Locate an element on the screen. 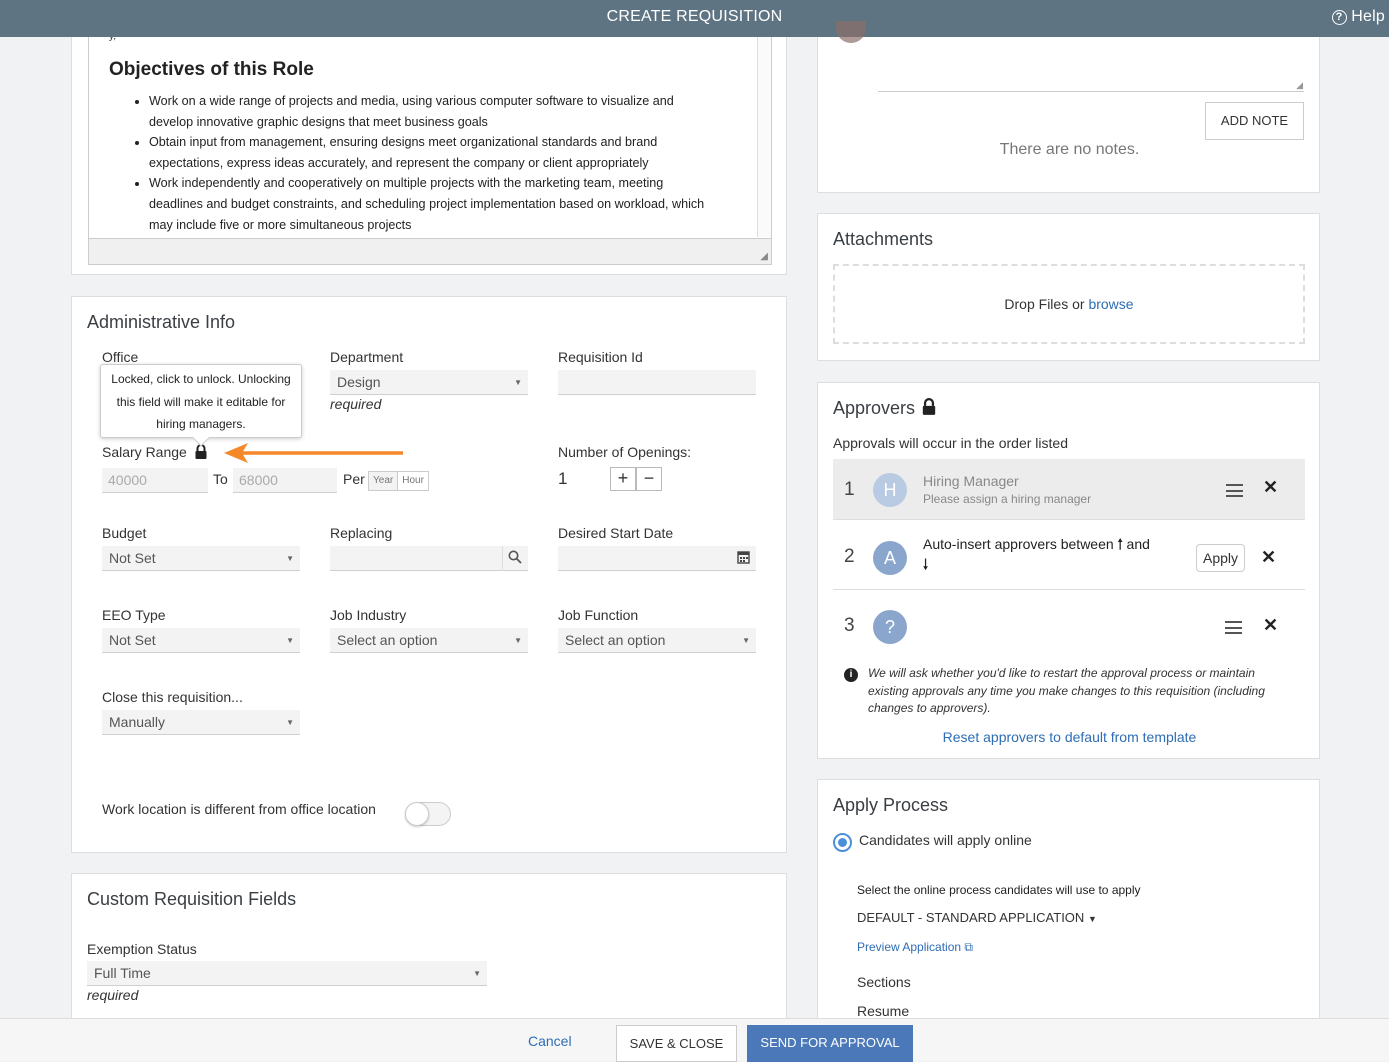  title-bar: CREATE REQUISITION ? Help is located at coordinates (694, 18).